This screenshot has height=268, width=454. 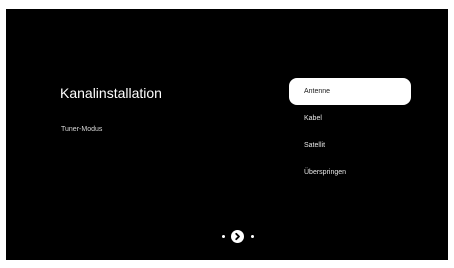 What do you see at coordinates (317, 91) in the screenshot?
I see `option-label: Antenne` at bounding box center [317, 91].